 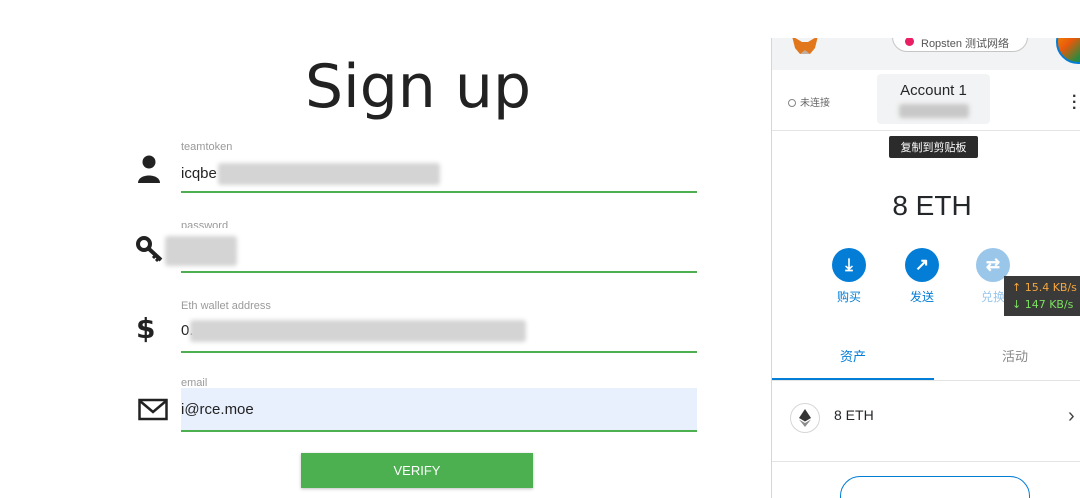 What do you see at coordinates (853, 379) in the screenshot?
I see `active-tab-indicator` at bounding box center [853, 379].